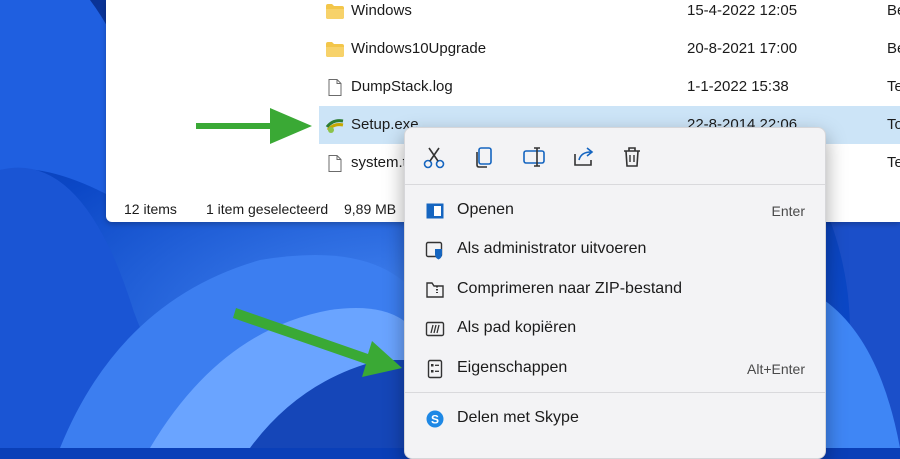  What do you see at coordinates (776, 369) in the screenshot?
I see `menu-item-shortcut: Alt+Enter` at bounding box center [776, 369].